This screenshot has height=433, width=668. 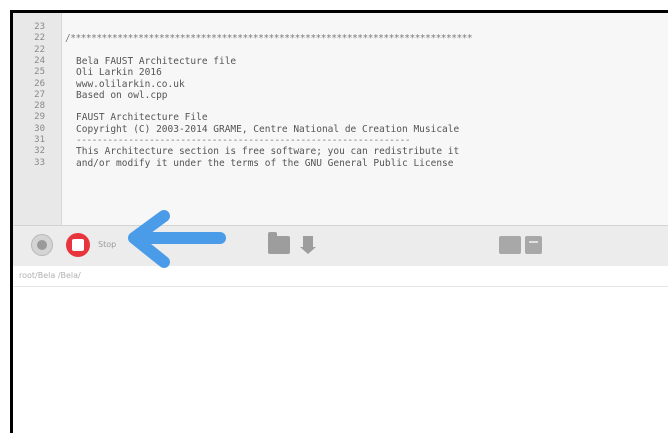 What do you see at coordinates (39, 94) in the screenshot?
I see `line-number: 27` at bounding box center [39, 94].